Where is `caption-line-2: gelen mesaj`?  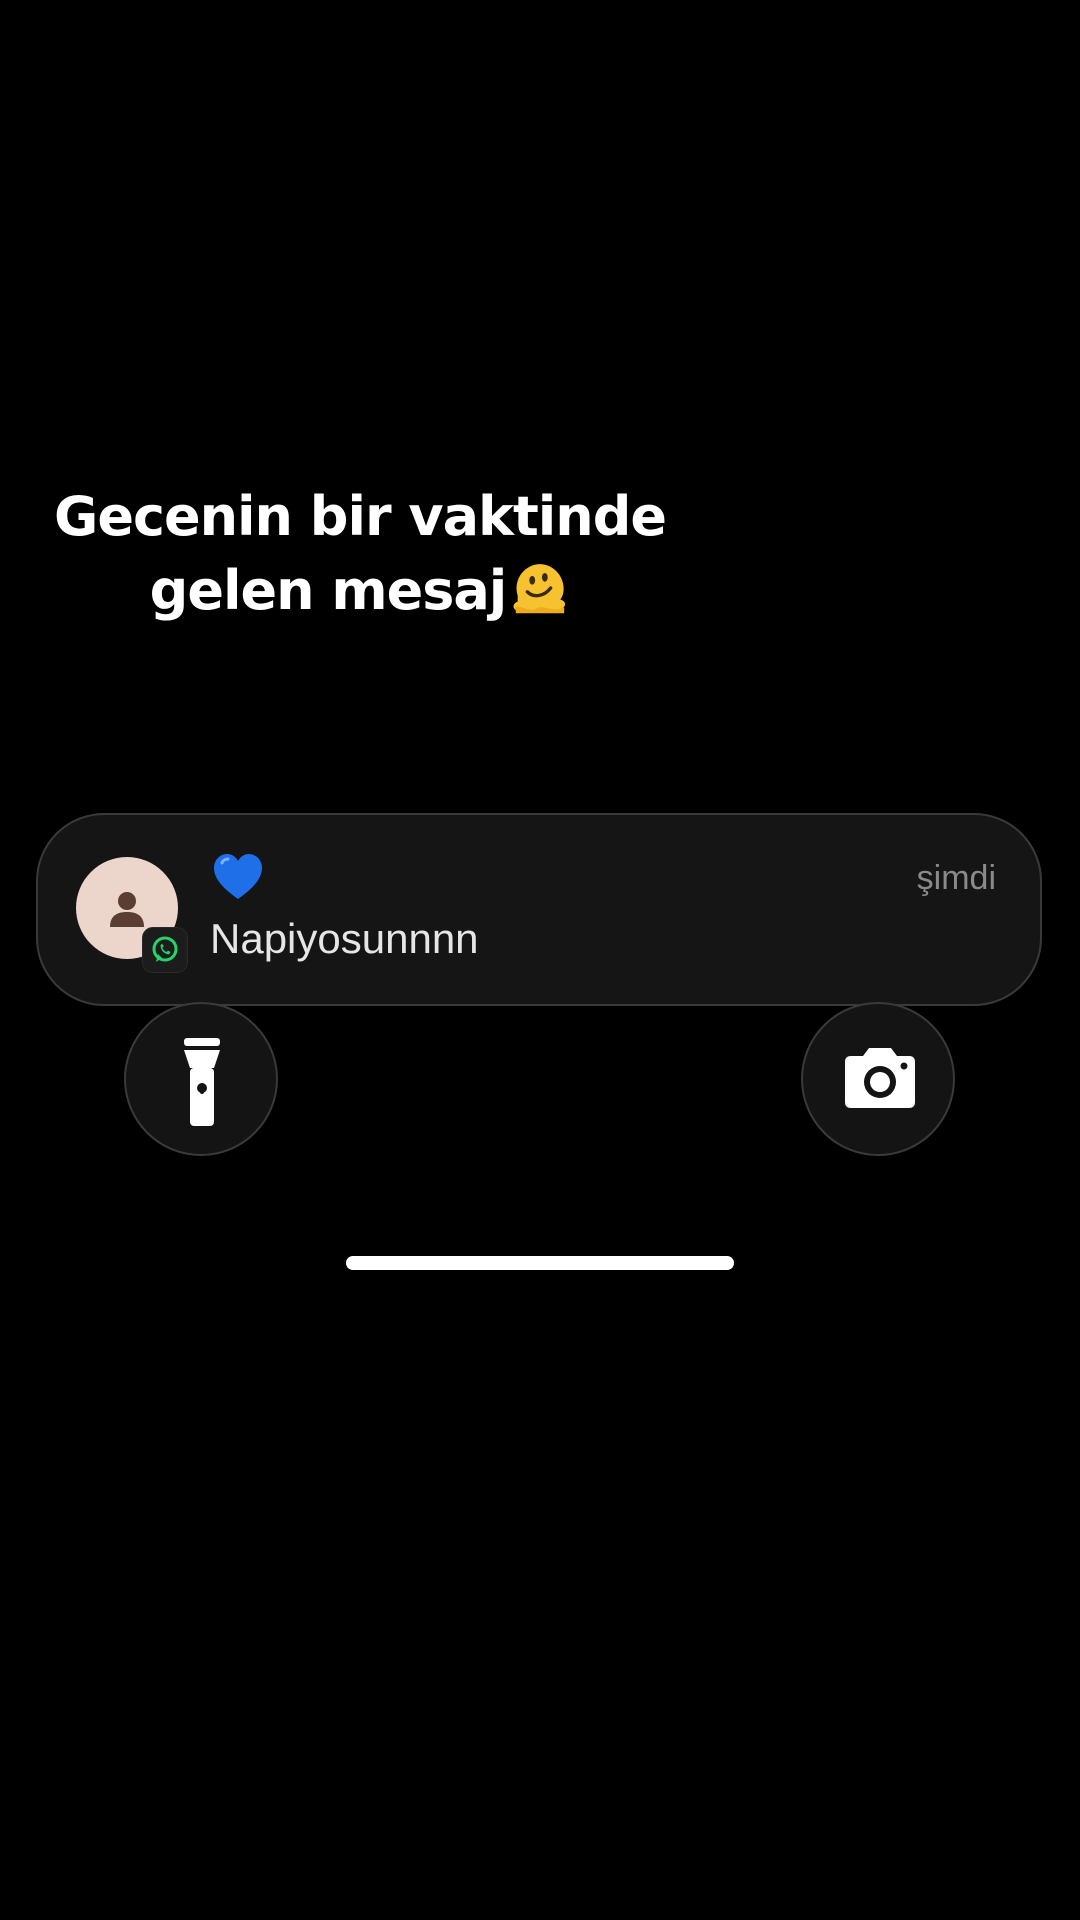
caption-line-2: gelen mesaj is located at coordinates (328, 590).